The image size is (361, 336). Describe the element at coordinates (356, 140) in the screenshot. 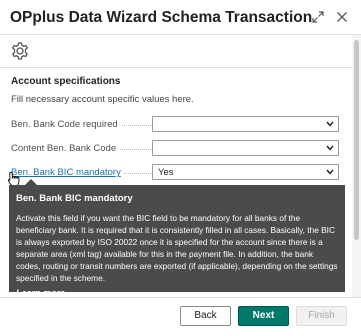

I see `scrollbar-thumb` at that location.